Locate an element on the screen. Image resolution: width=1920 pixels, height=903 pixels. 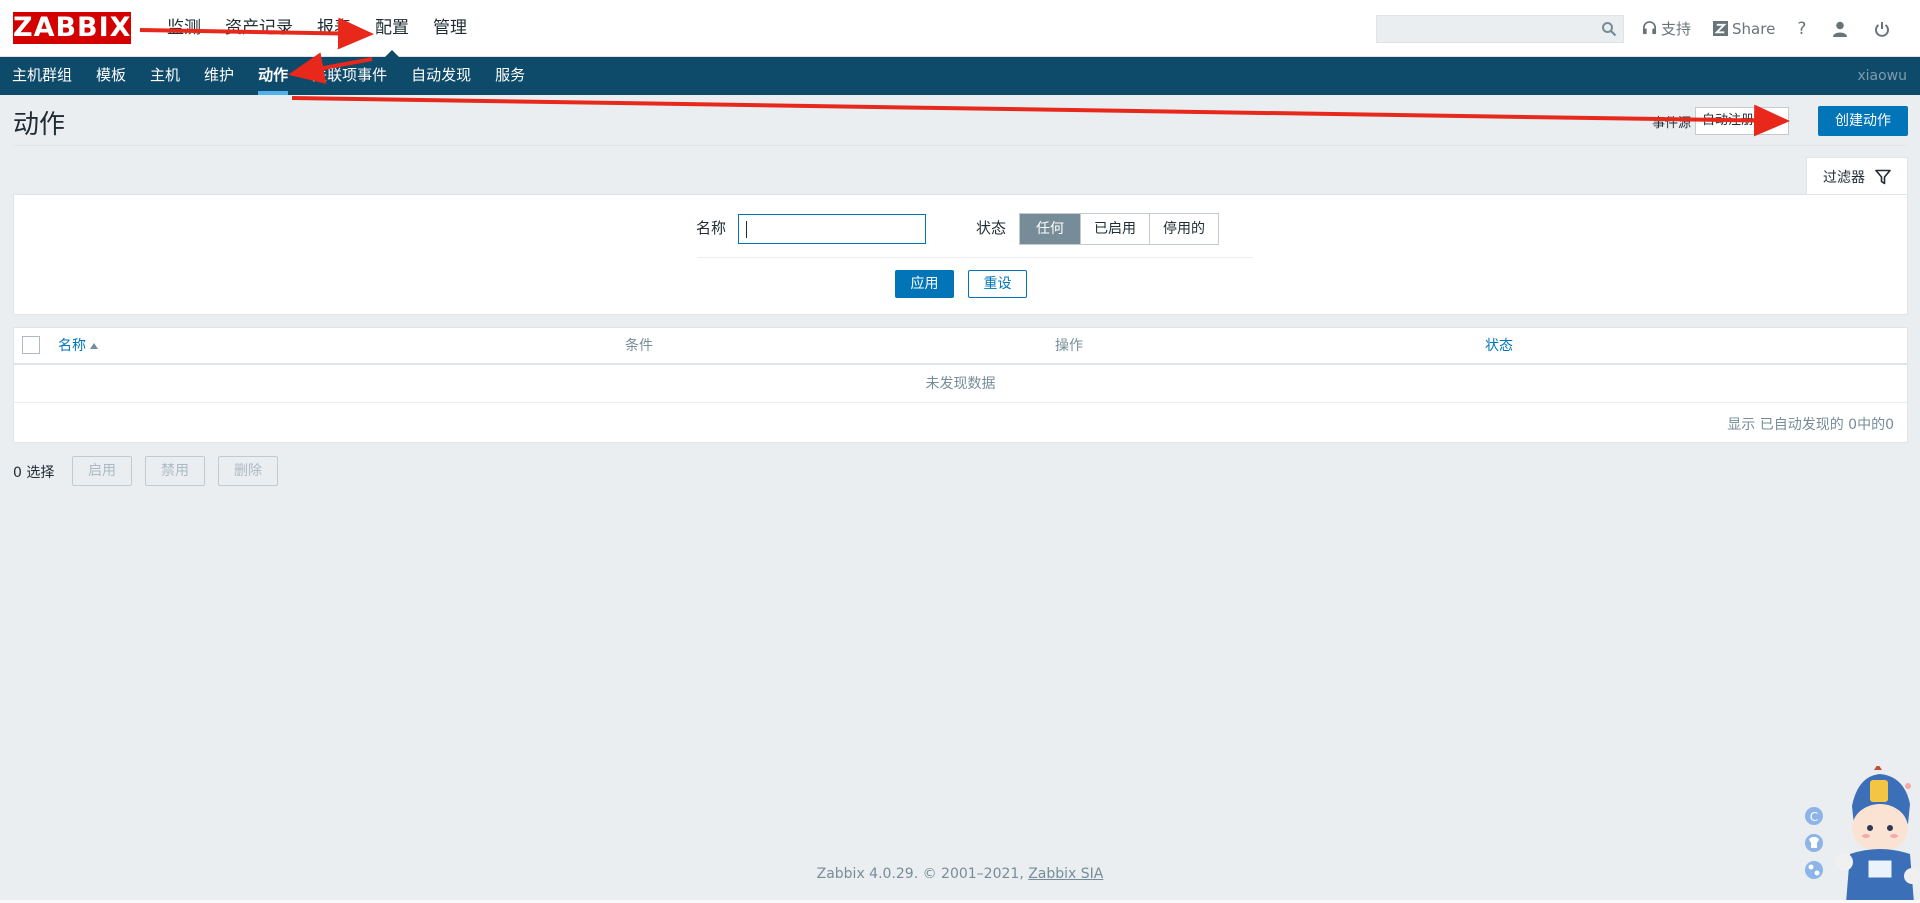
share-link: Share is located at coordinates (1744, 29).